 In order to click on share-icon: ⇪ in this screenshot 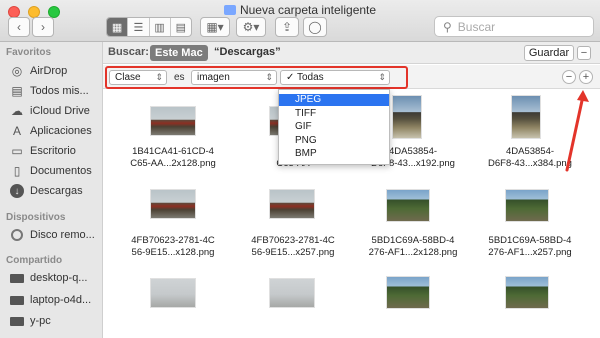, I will do `click(287, 27)`.